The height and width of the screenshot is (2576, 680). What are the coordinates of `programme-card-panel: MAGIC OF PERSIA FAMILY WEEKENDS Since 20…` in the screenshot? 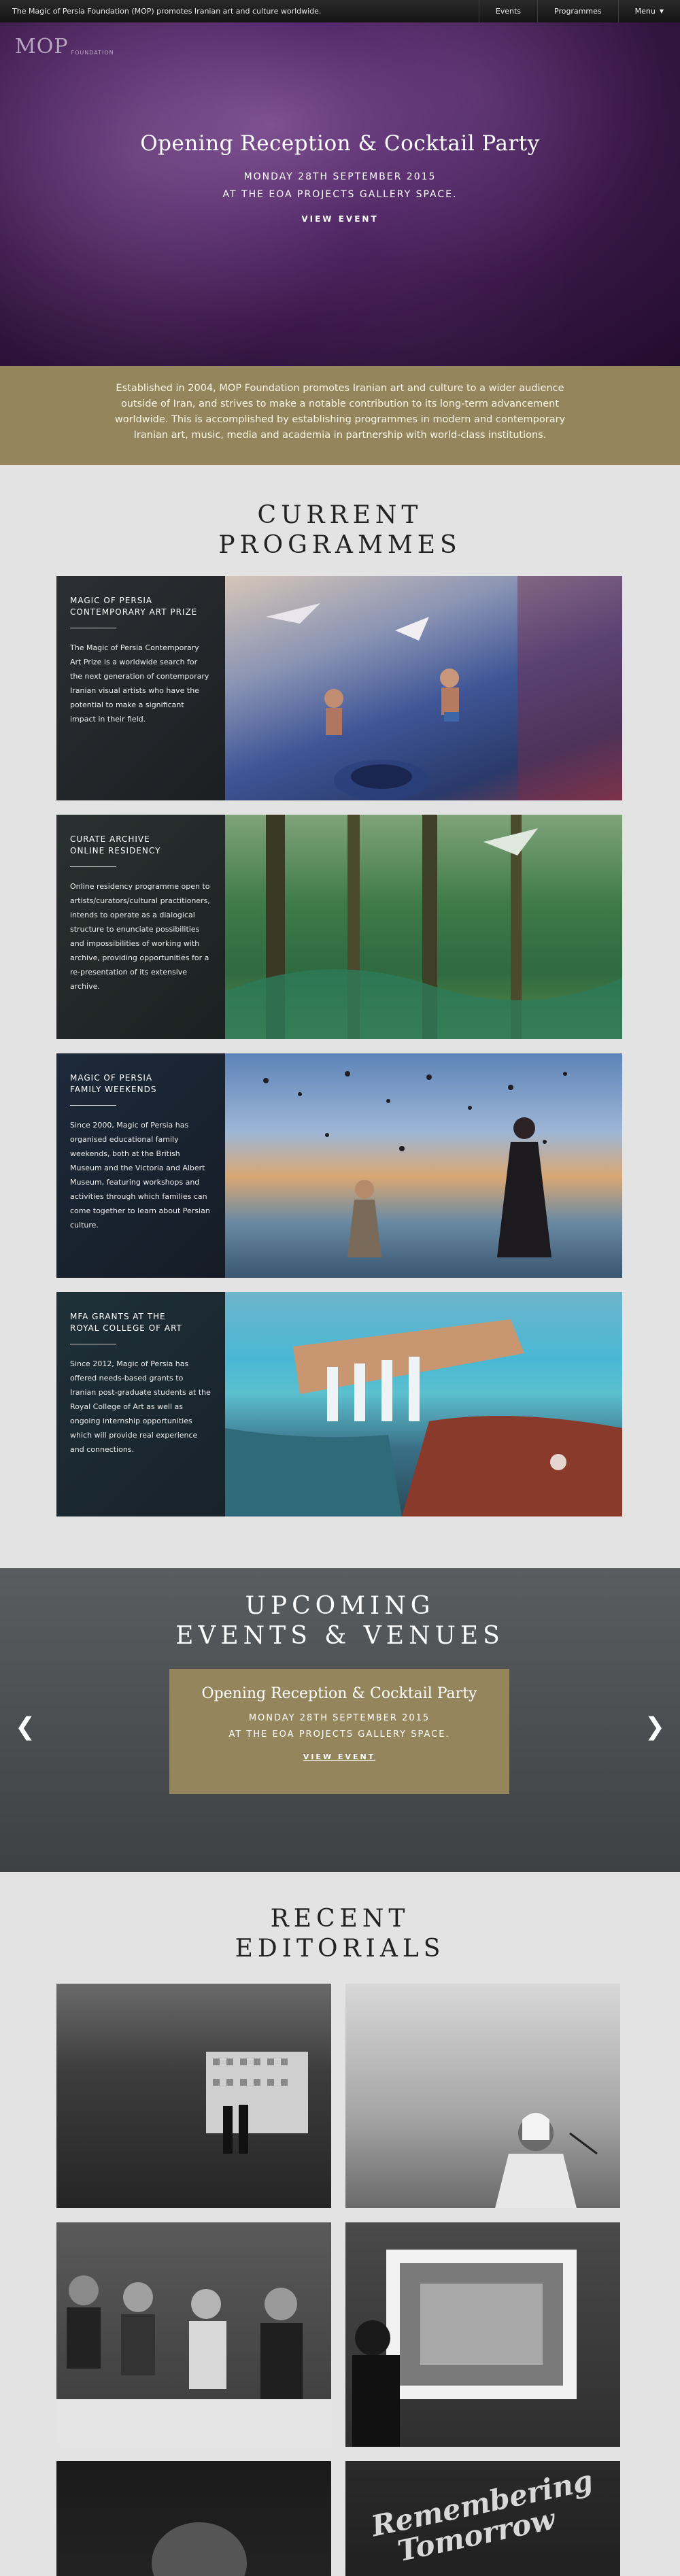 It's located at (141, 1165).